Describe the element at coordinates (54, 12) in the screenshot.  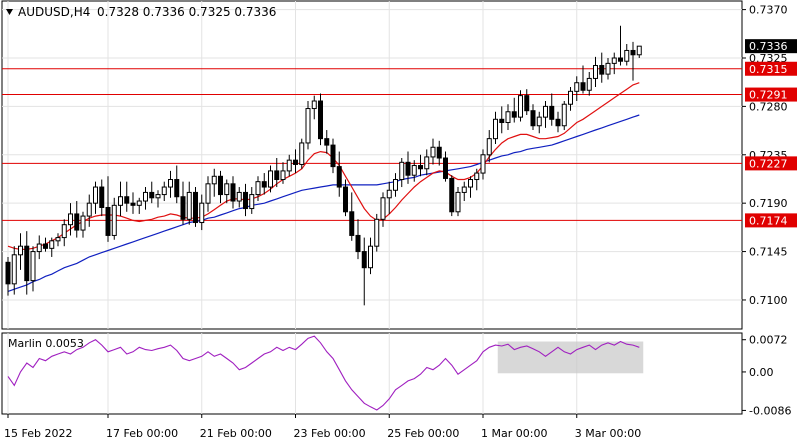
I see `symbol-label: AUDUSD,H4` at that location.